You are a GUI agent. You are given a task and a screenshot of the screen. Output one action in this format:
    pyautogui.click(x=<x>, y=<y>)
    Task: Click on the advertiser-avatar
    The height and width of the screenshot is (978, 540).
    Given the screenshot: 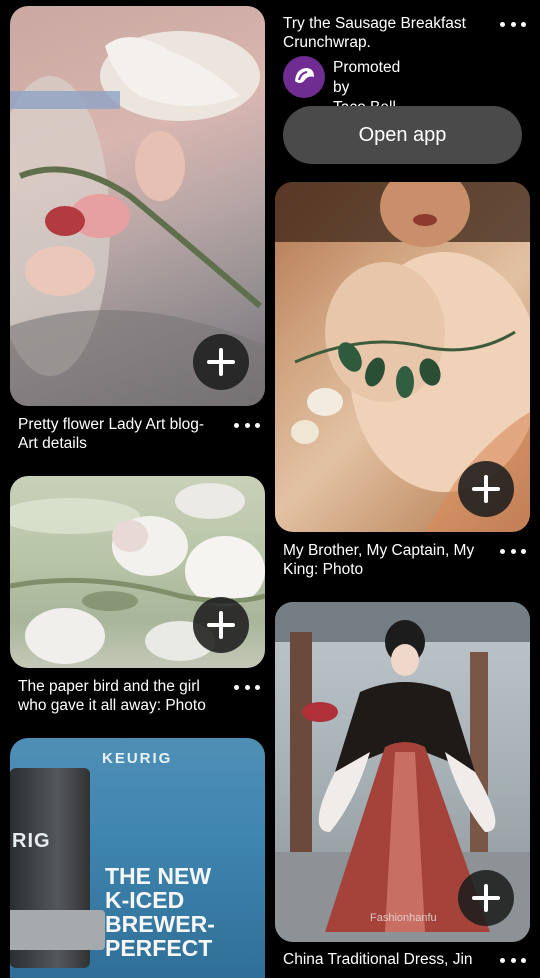 What is the action you would take?
    pyautogui.click(x=304, y=77)
    